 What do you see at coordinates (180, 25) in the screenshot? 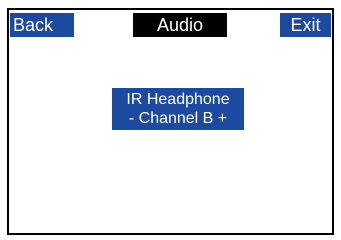
I see `page-title: Audio` at bounding box center [180, 25].